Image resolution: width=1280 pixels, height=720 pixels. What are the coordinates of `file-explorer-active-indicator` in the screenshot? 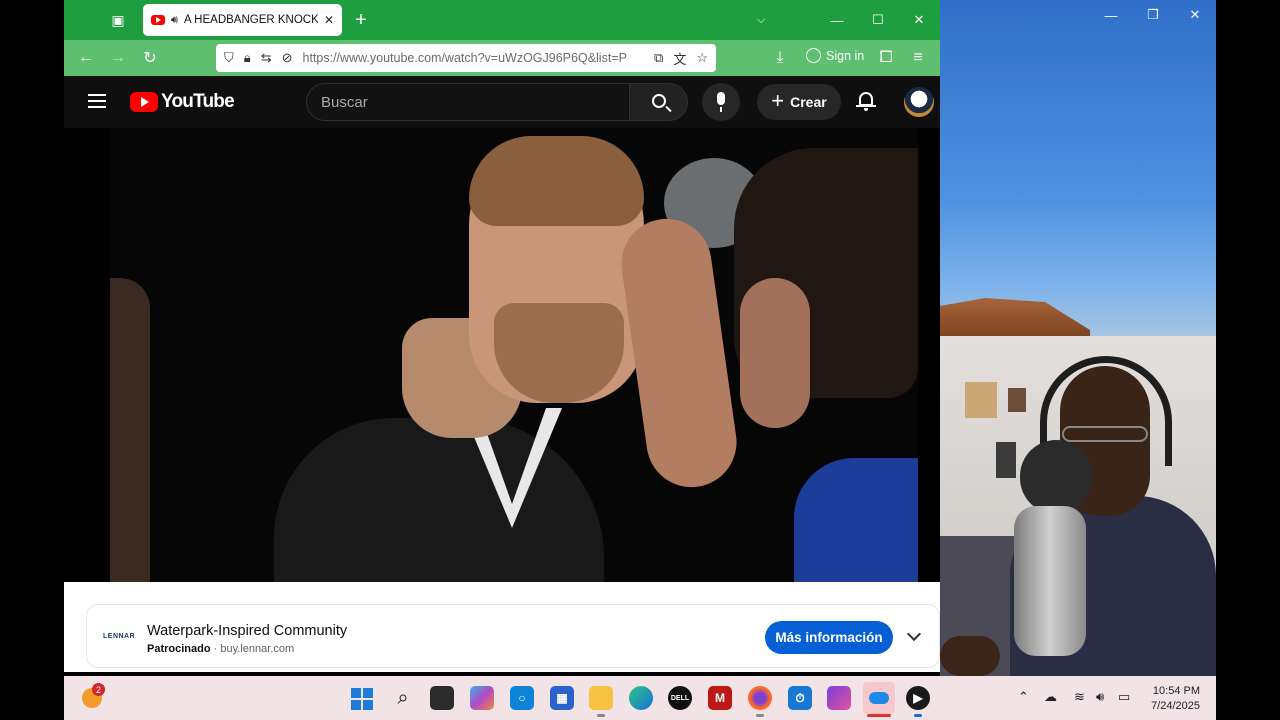 It's located at (601, 715).